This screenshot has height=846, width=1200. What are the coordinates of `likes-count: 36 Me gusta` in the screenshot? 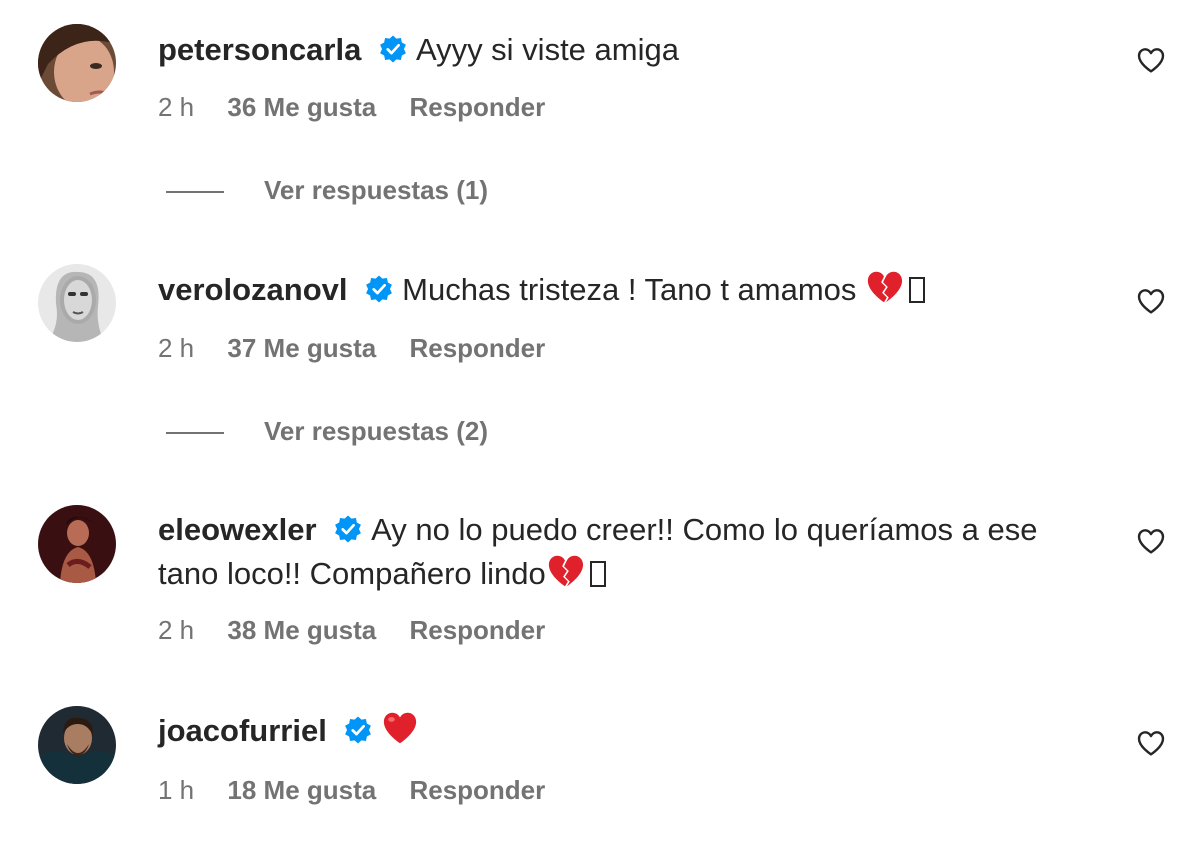 It's located at (301, 107).